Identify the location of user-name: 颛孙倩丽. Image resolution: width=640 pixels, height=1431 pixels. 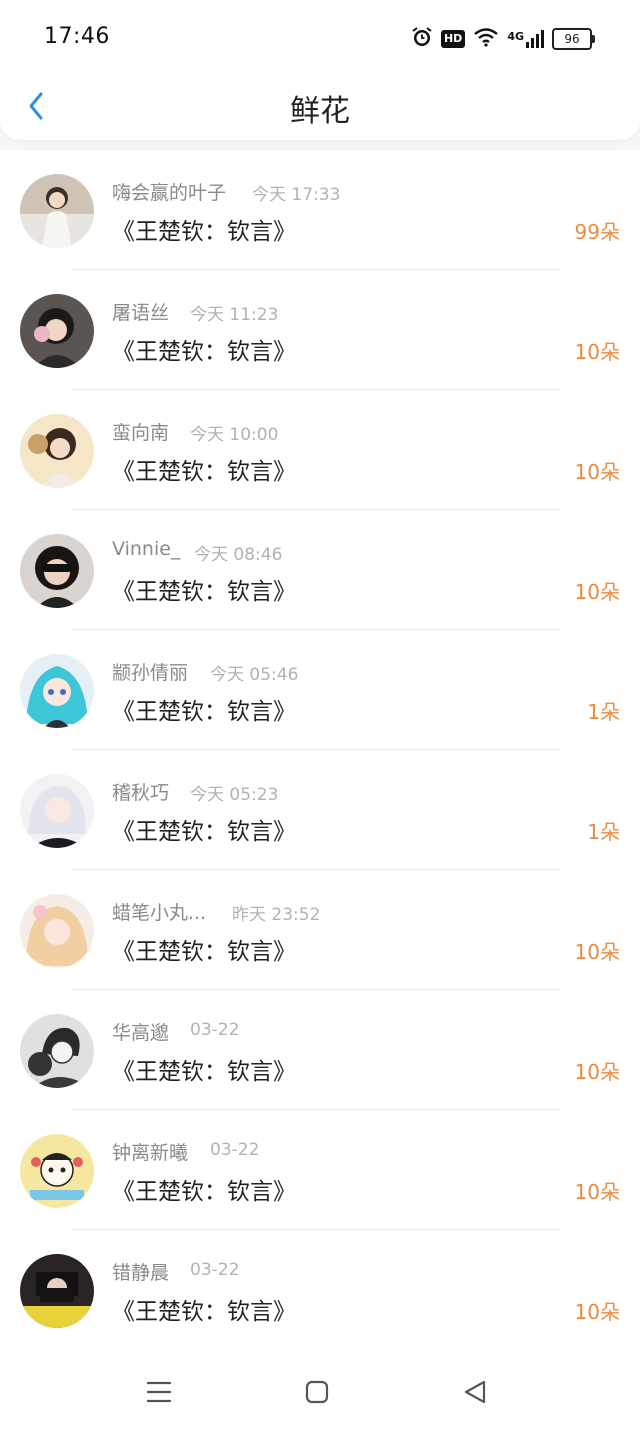
(150, 673).